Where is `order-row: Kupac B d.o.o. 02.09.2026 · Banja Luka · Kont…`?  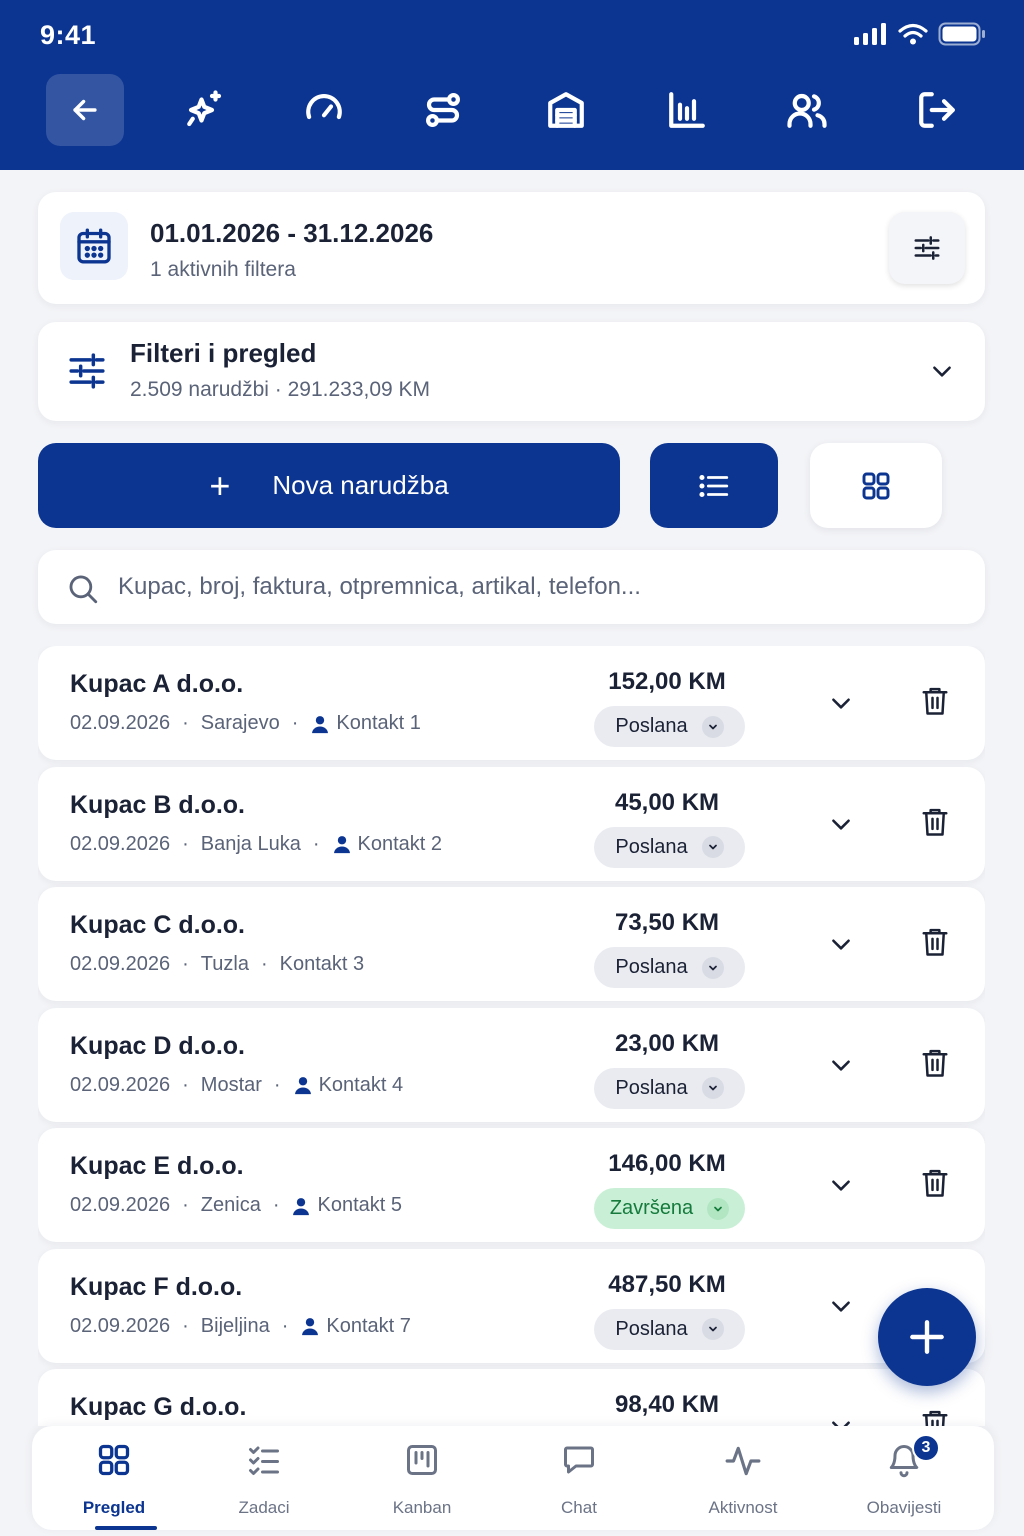 order-row: Kupac B d.o.o. 02.09.2026 · Banja Luka · Kont… is located at coordinates (511, 823).